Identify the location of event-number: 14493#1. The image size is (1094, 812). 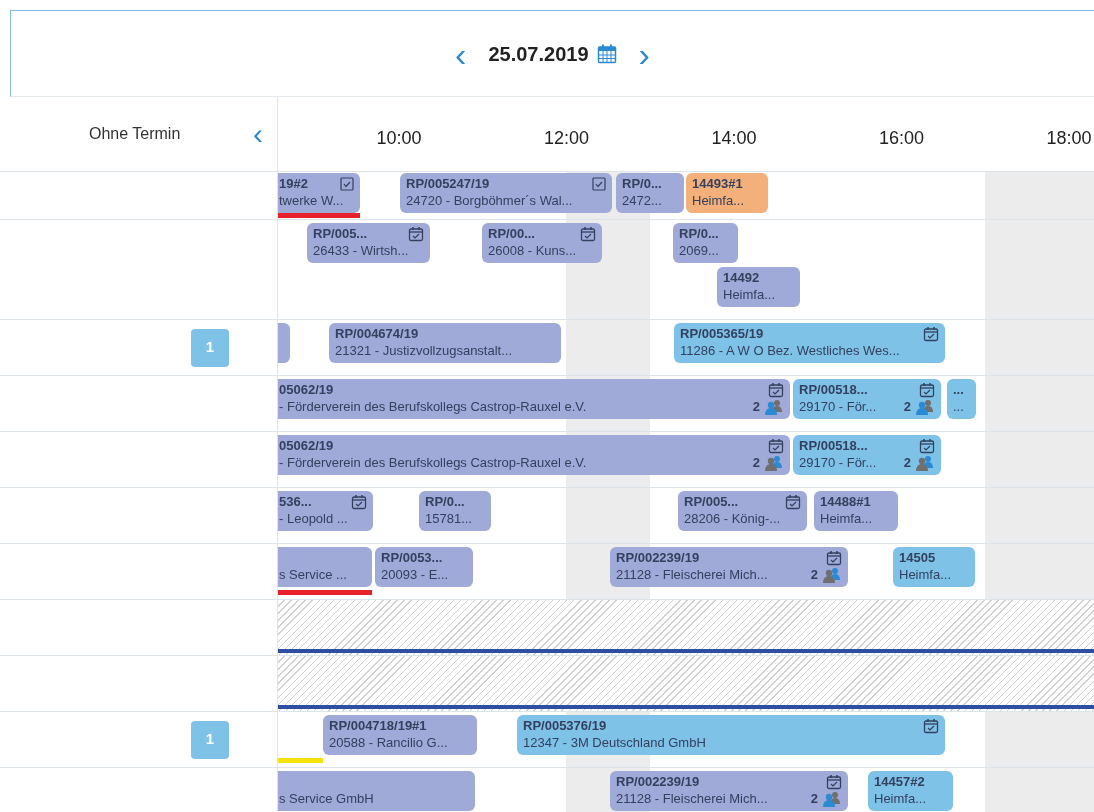
(717, 183).